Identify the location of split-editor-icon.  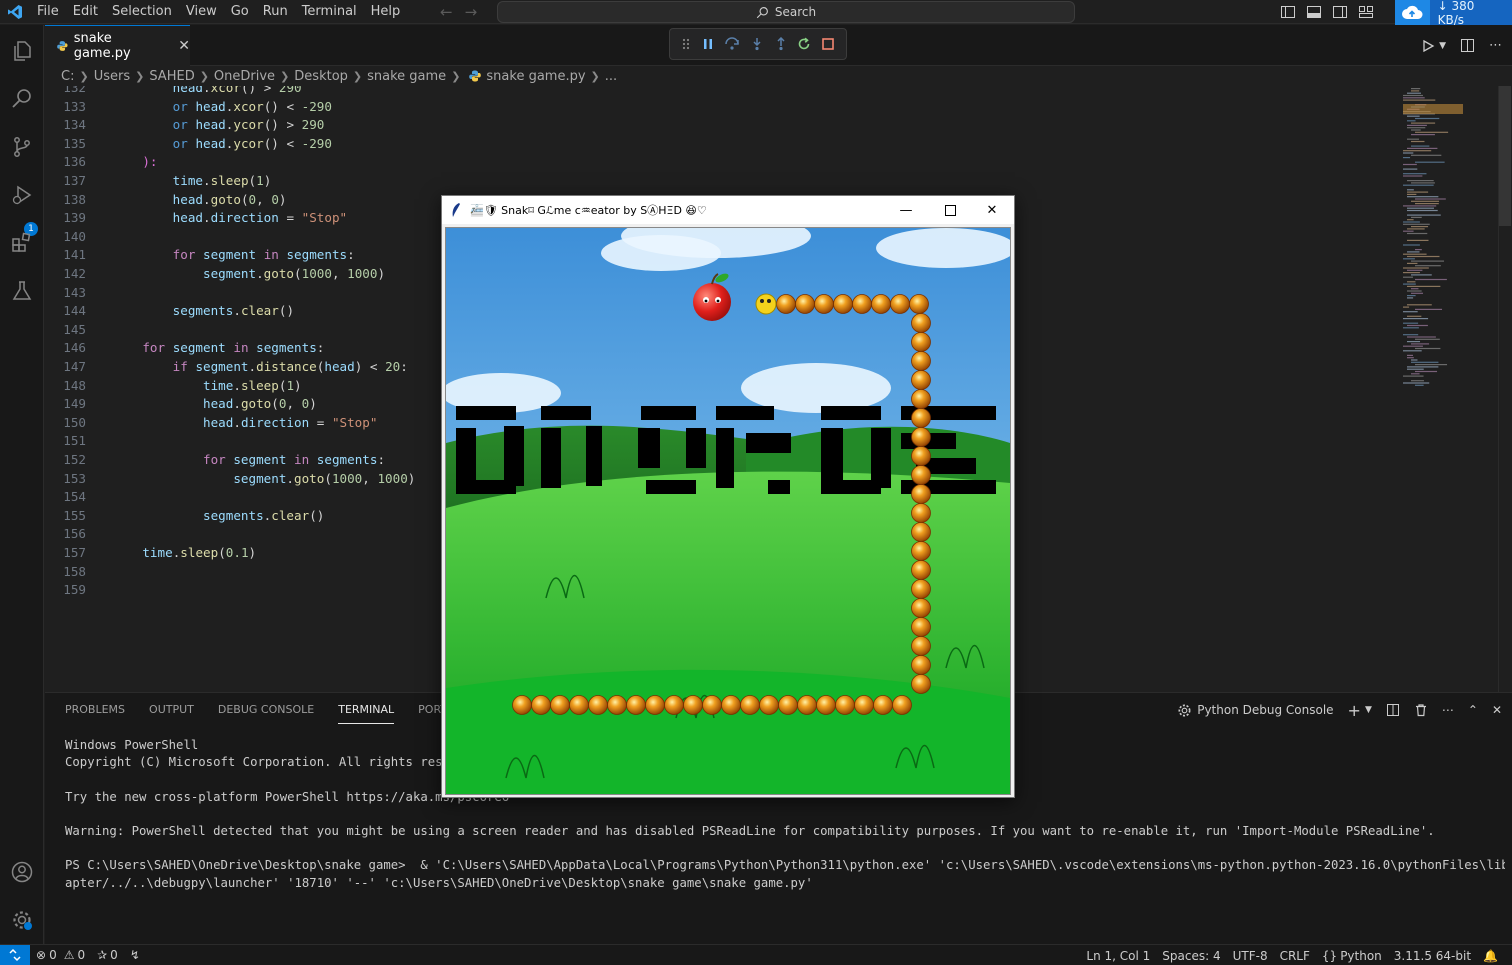
(1467, 45).